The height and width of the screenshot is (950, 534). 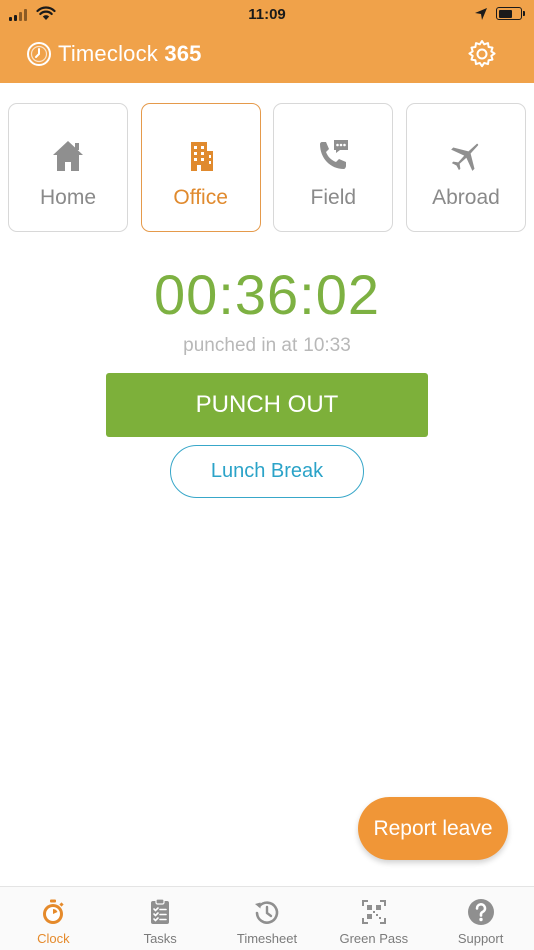 I want to click on home-icon, so click(x=68, y=156).